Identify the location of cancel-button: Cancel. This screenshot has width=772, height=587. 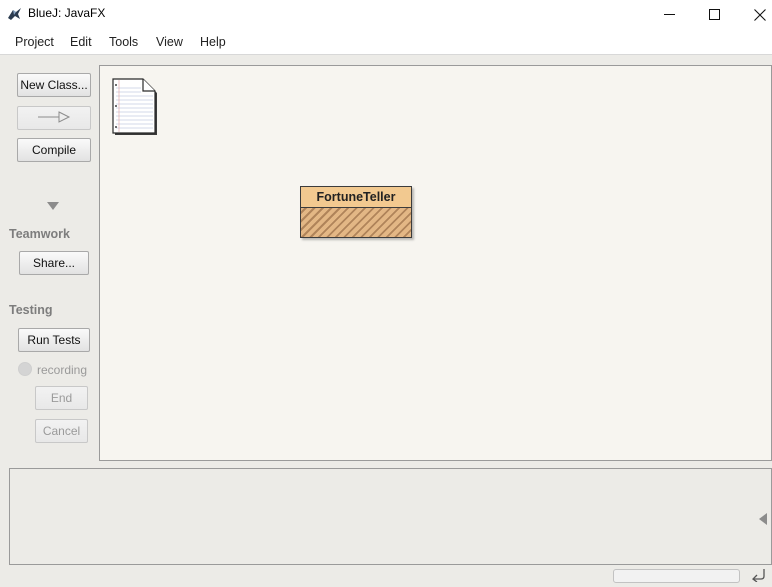
(61, 431).